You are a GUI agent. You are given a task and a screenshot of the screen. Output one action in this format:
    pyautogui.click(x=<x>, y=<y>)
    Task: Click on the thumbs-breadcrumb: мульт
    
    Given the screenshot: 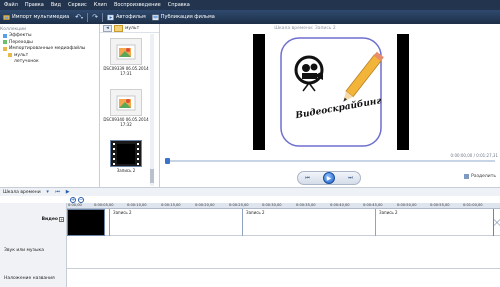 What is the action you would take?
    pyautogui.click(x=132, y=28)
    